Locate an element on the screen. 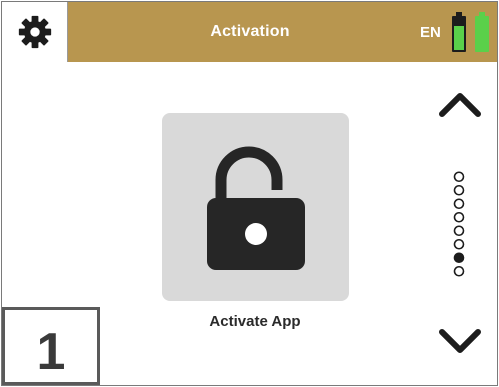 This screenshot has width=499, height=387. chevron-down-icon is located at coordinates (460, 341).